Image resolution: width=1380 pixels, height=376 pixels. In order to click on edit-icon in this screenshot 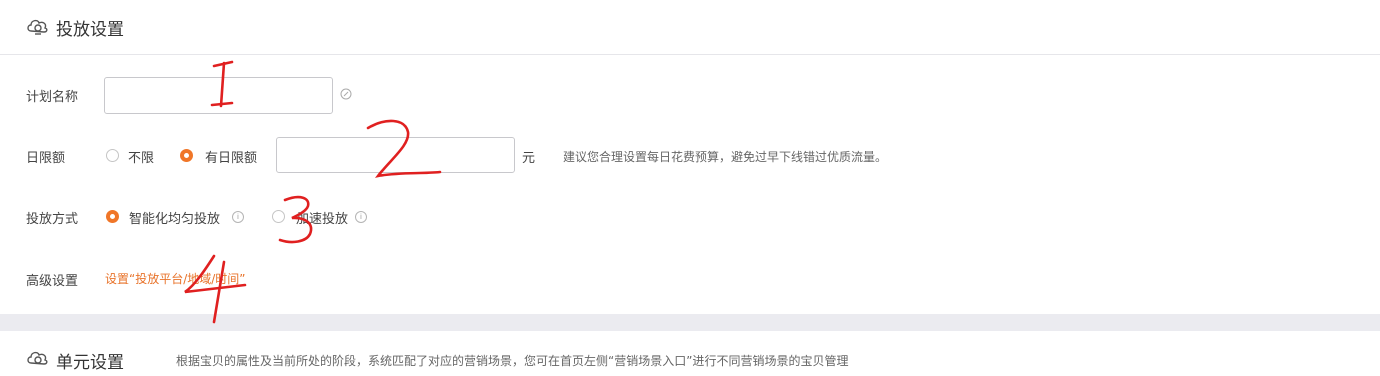, I will do `click(346, 94)`.